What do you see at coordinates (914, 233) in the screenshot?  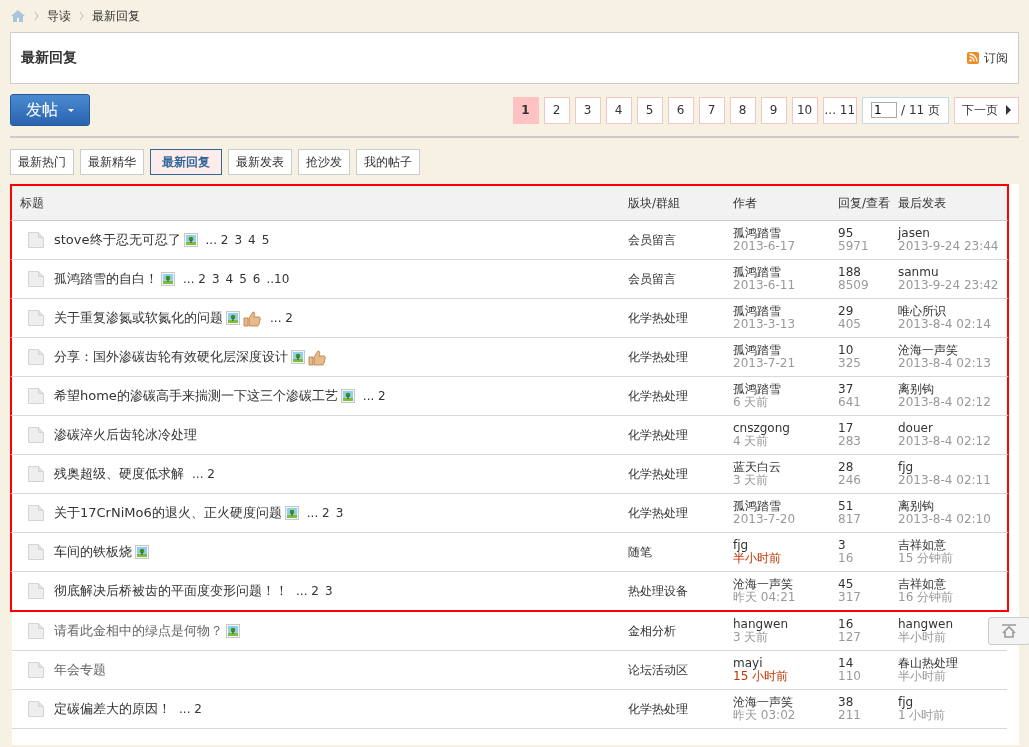 I see `last-poster-link: jasen` at bounding box center [914, 233].